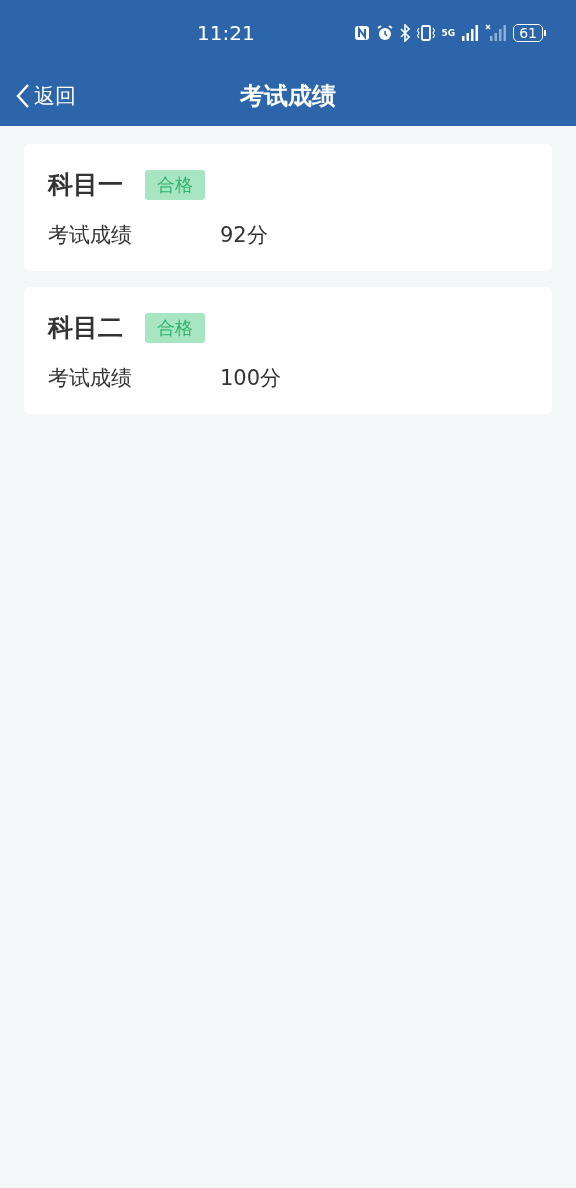 This screenshot has height=1188, width=576. What do you see at coordinates (384, 33) in the screenshot?
I see `alarm-icon` at bounding box center [384, 33].